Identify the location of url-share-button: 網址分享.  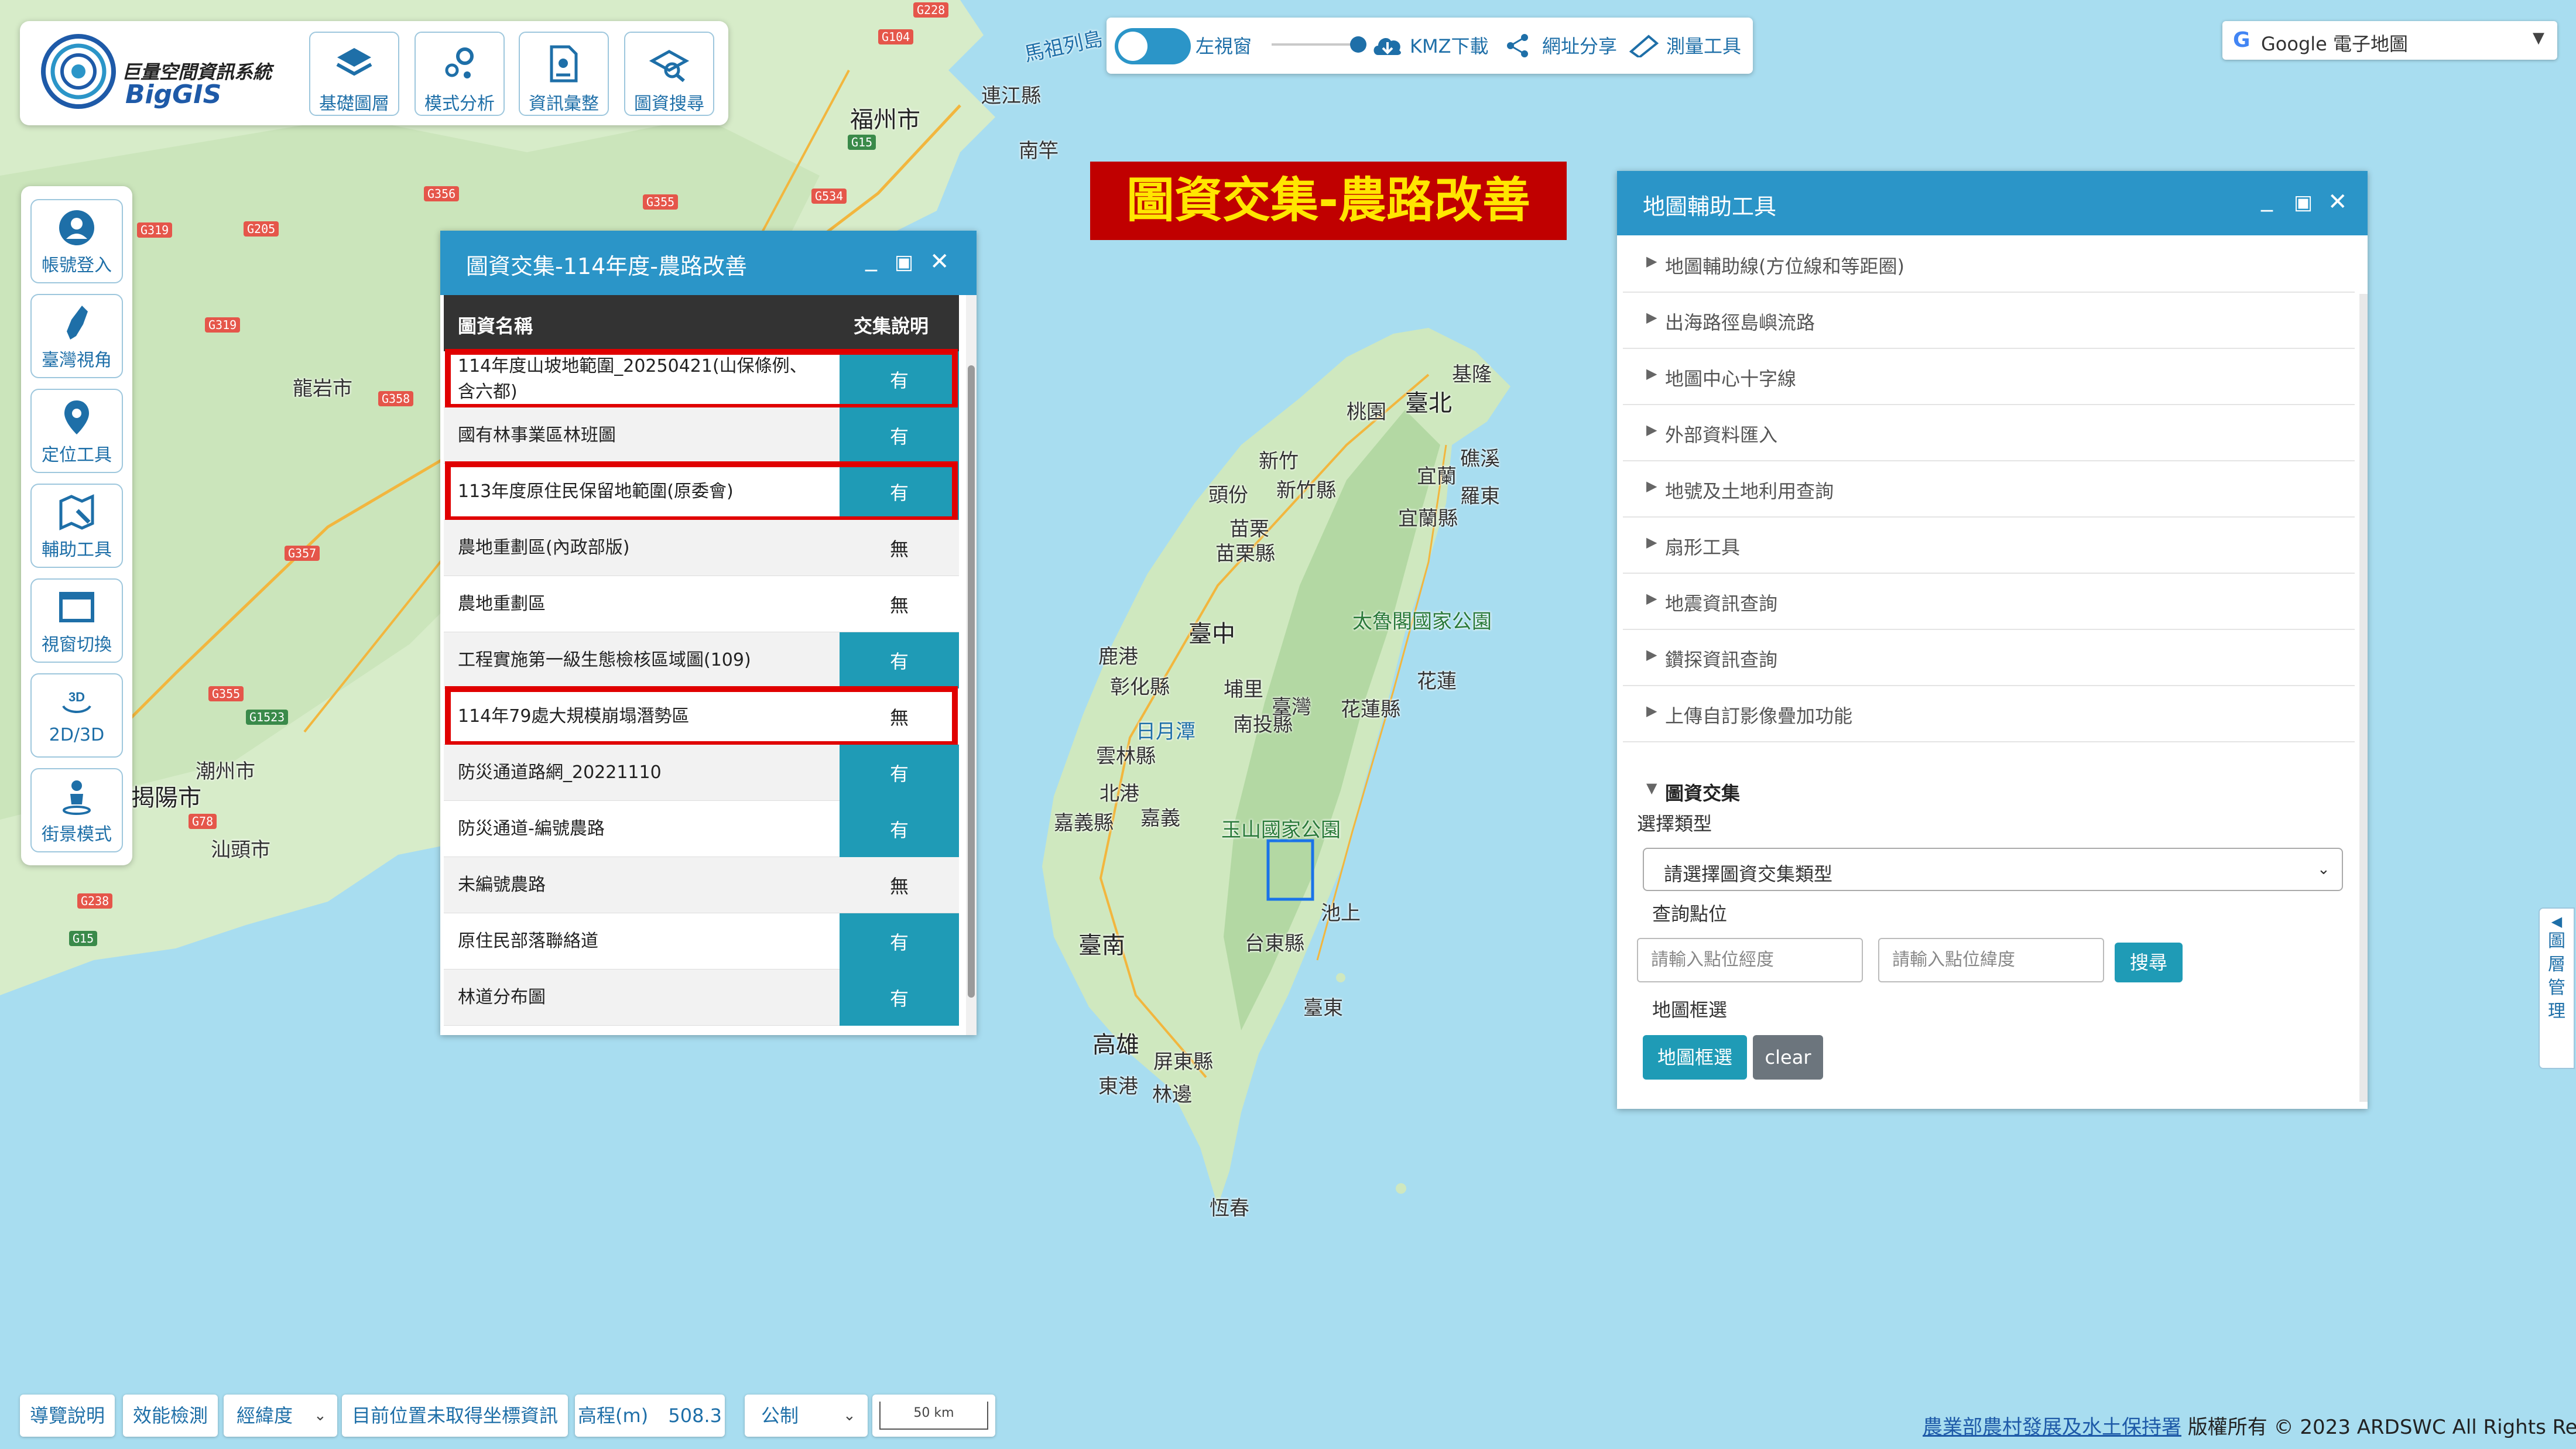
(1579, 45).